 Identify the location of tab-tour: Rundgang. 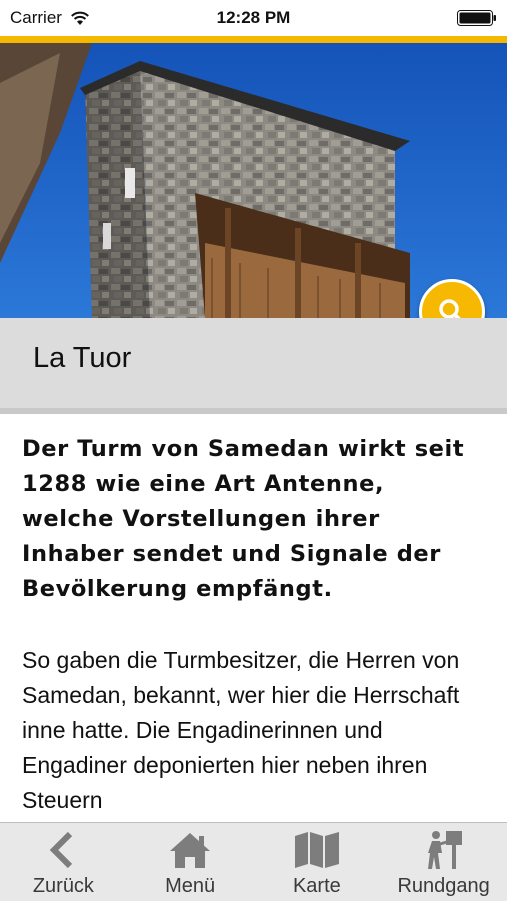
(443, 862).